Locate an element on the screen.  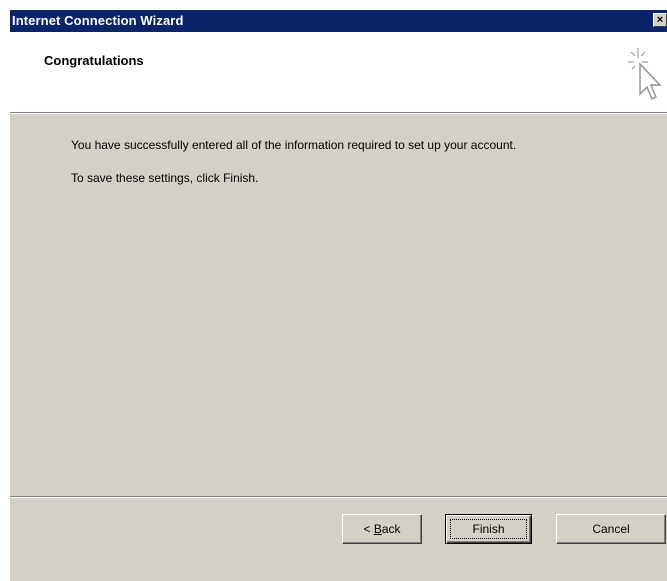
header-divider is located at coordinates (338, 113).